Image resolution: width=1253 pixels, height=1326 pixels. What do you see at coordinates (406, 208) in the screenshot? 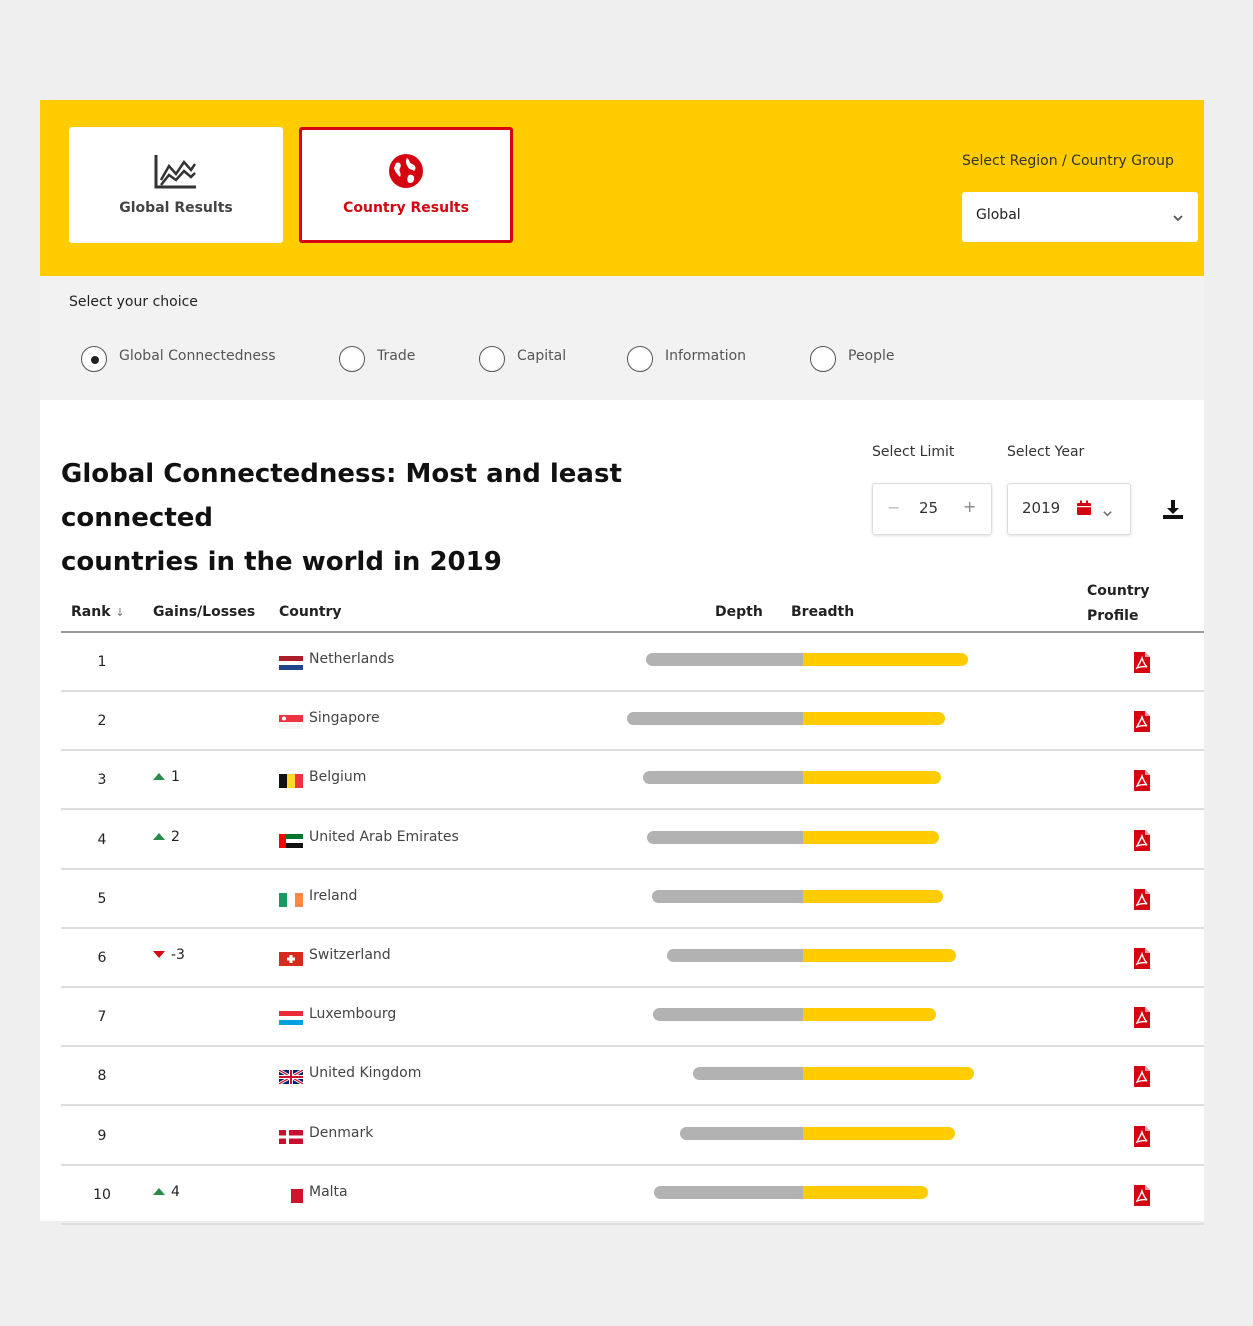
I see `tab-label: Country Results` at bounding box center [406, 208].